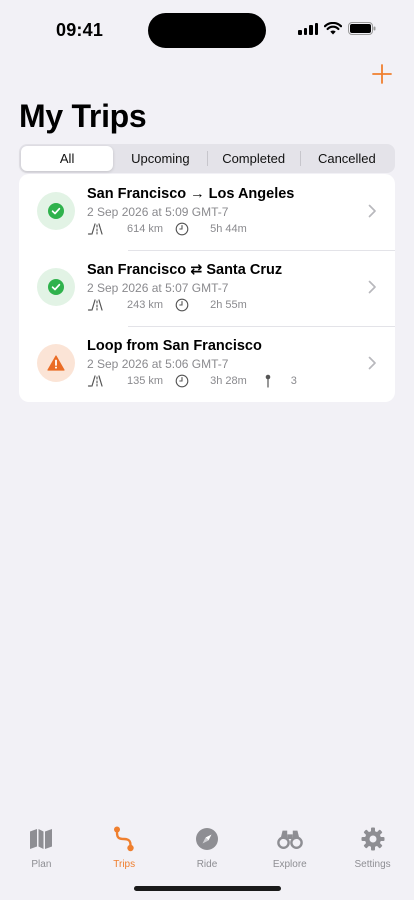 This screenshot has width=414, height=900. Describe the element at coordinates (373, 839) in the screenshot. I see `gear-icon` at that location.